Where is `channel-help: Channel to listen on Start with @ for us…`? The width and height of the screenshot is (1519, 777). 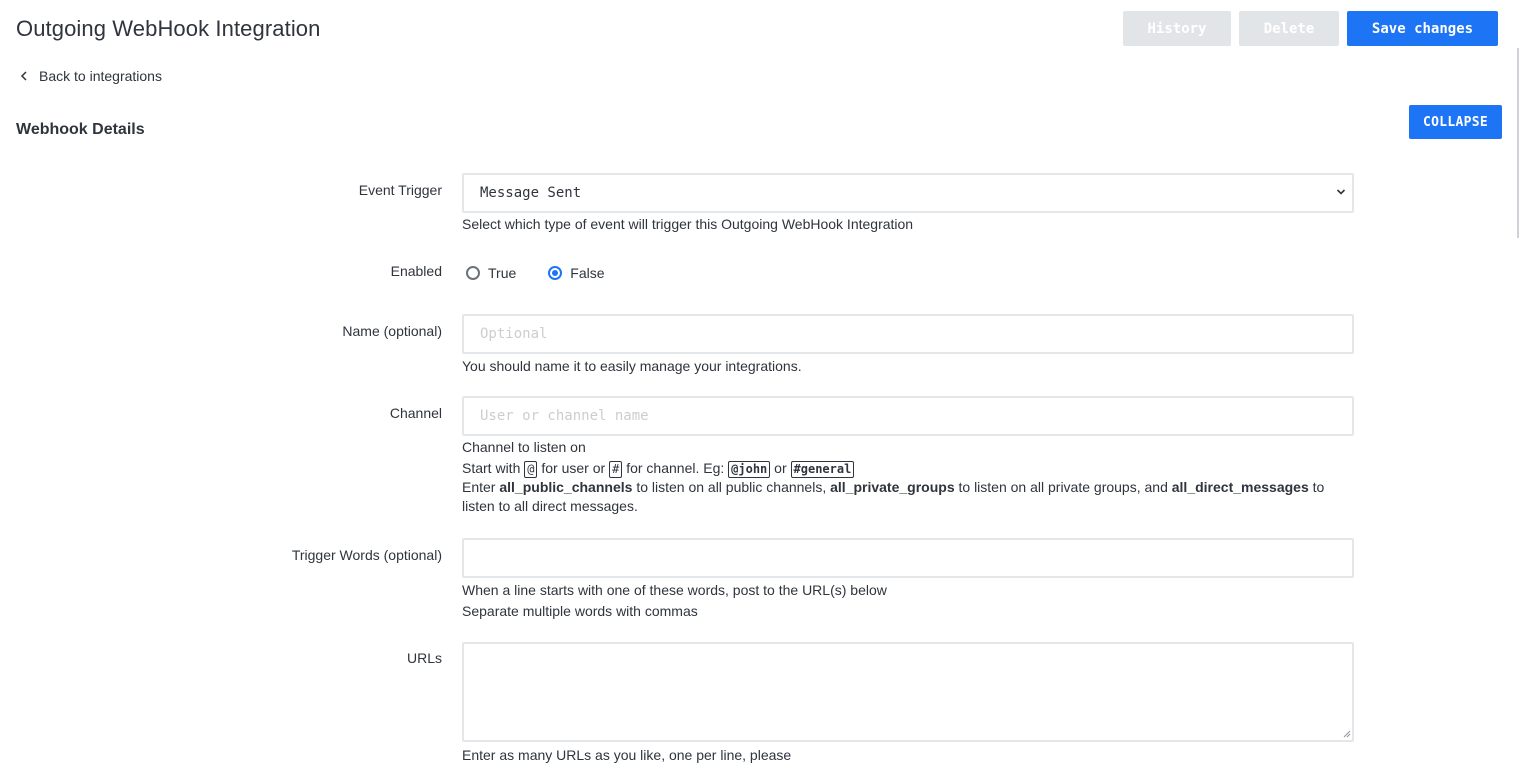
channel-help: Channel to listen on Start with @ for us… is located at coordinates (908, 477).